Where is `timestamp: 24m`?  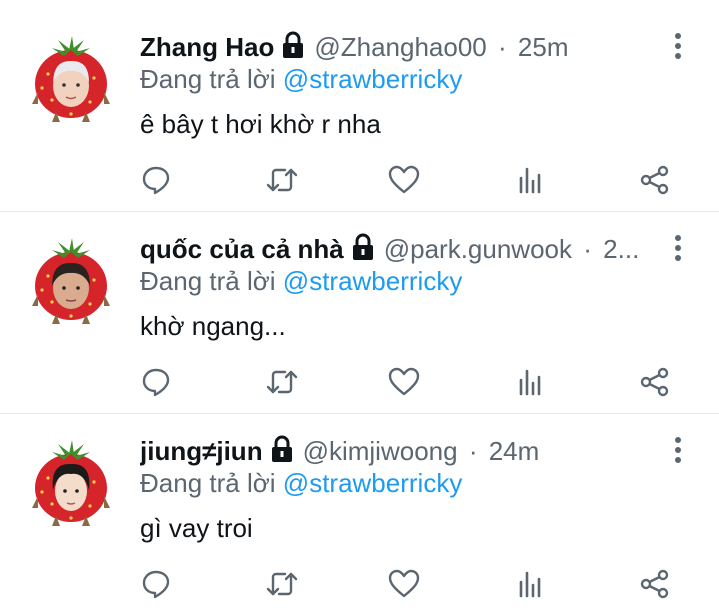
timestamp: 24m is located at coordinates (514, 451).